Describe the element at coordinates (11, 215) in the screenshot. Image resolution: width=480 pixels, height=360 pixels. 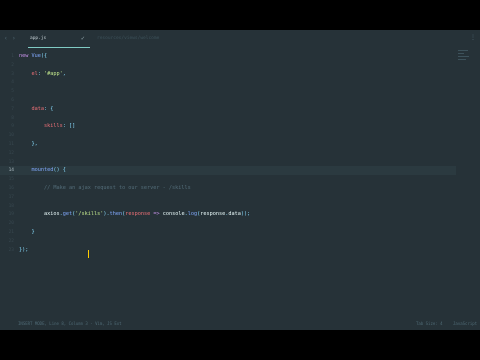
I see `line-number: 19` at that location.